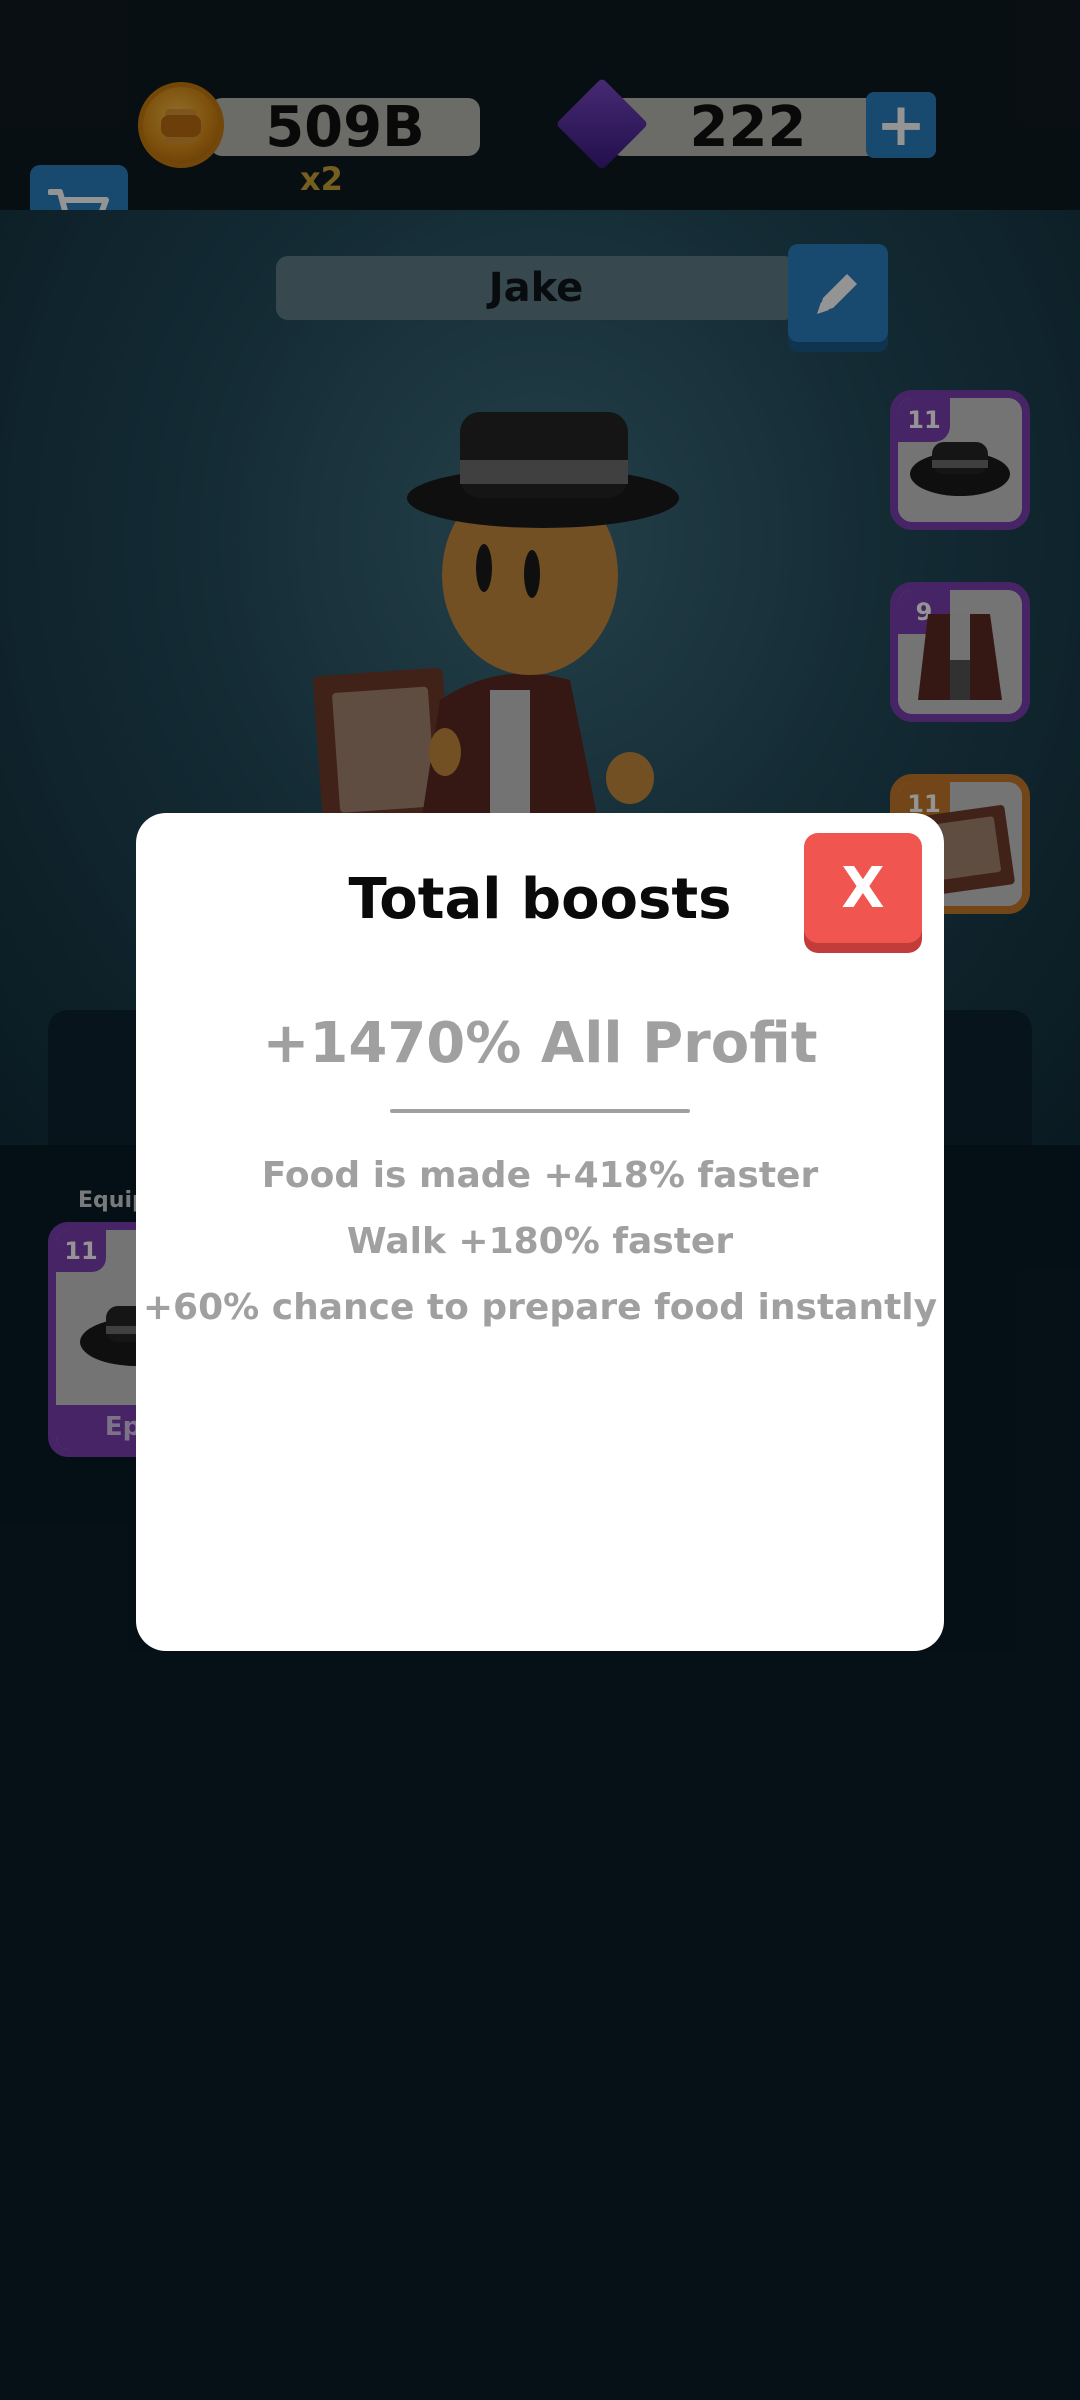 The width and height of the screenshot is (1080, 2400). What do you see at coordinates (540, 1307) in the screenshot?
I see `boost-item: +60% chance to prepare food instantly` at bounding box center [540, 1307].